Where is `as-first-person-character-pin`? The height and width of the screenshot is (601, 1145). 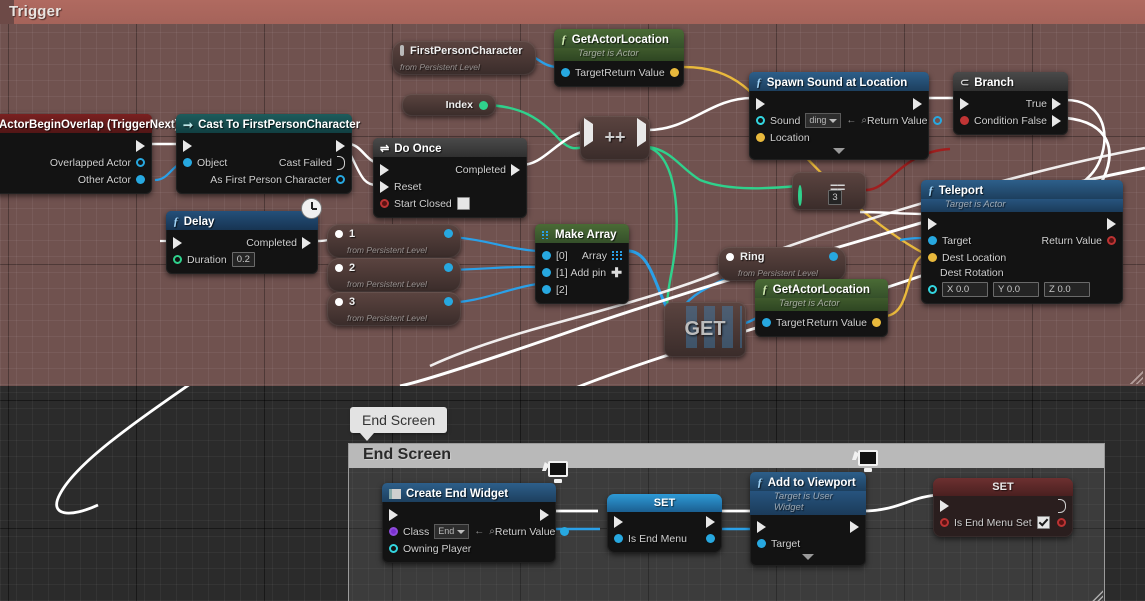 as-first-person-character-pin is located at coordinates (340, 179).